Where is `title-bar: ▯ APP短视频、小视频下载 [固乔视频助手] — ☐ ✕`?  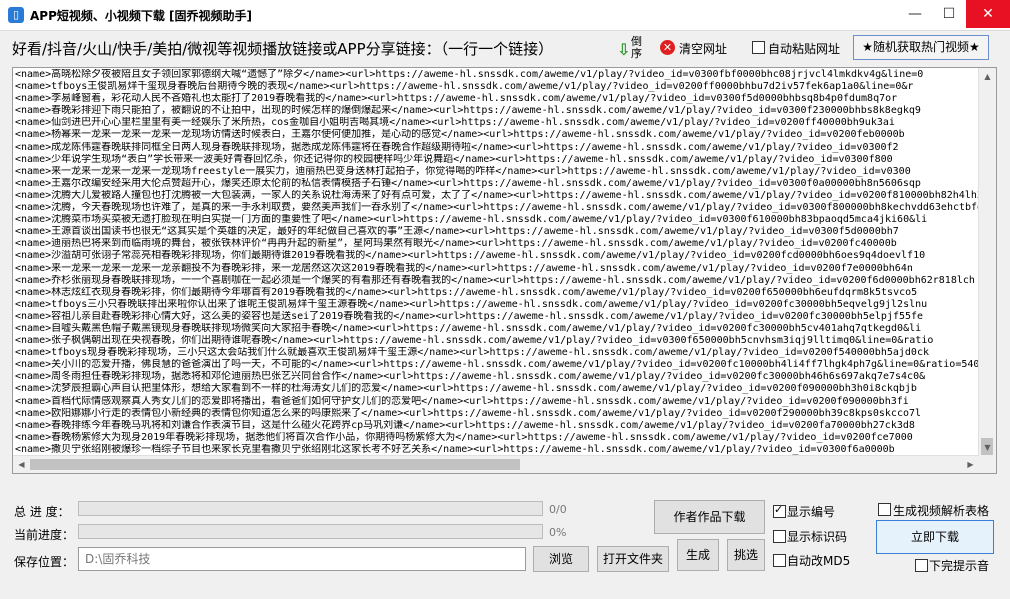 title-bar: ▯ APP短视频、小视频下载 [固乔视频助手] — ☐ ✕ is located at coordinates (505, 15).